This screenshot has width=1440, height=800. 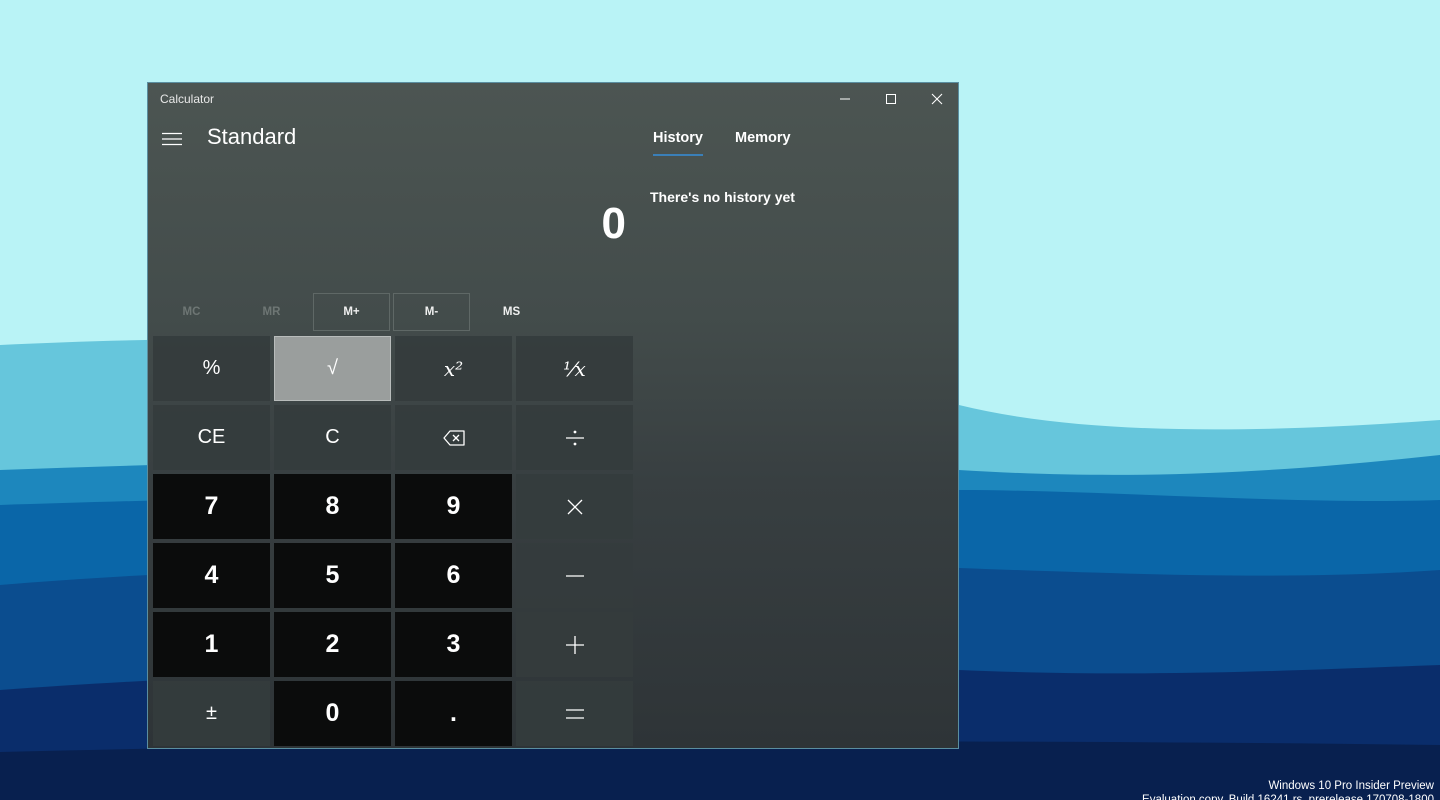 I want to click on divide-icon, so click(x=574, y=437).